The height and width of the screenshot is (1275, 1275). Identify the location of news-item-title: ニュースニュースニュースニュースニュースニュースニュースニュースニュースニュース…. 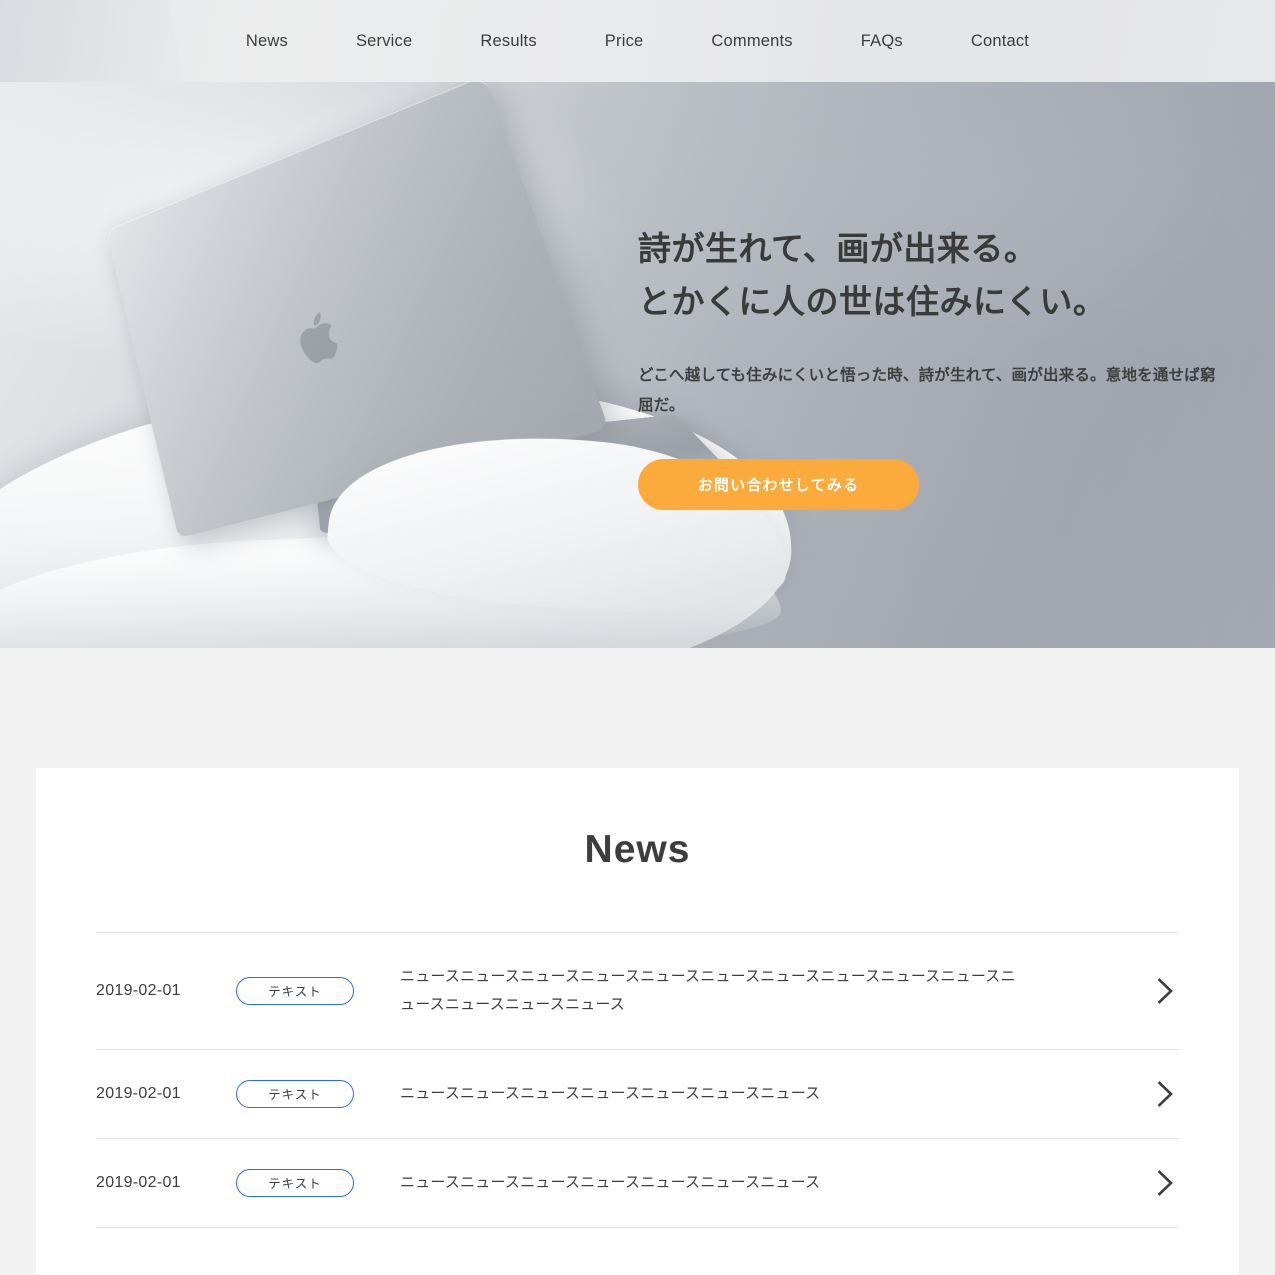
(708, 990).